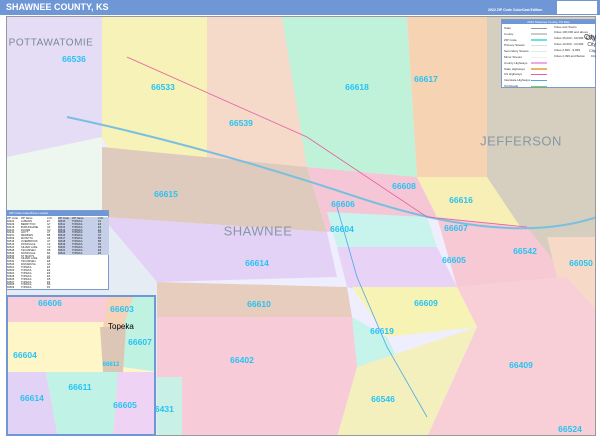 This screenshot has width=600, height=436. What do you see at coordinates (571, 32) in the screenshot?
I see `city-range: Cities 100,000 and above` at bounding box center [571, 32].